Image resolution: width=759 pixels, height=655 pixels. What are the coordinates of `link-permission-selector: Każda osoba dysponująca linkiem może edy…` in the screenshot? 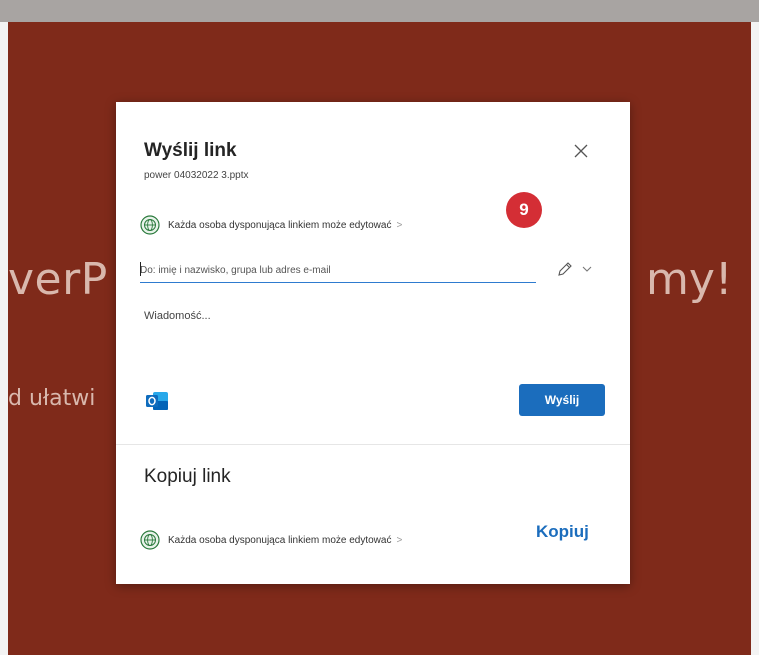 It's located at (271, 225).